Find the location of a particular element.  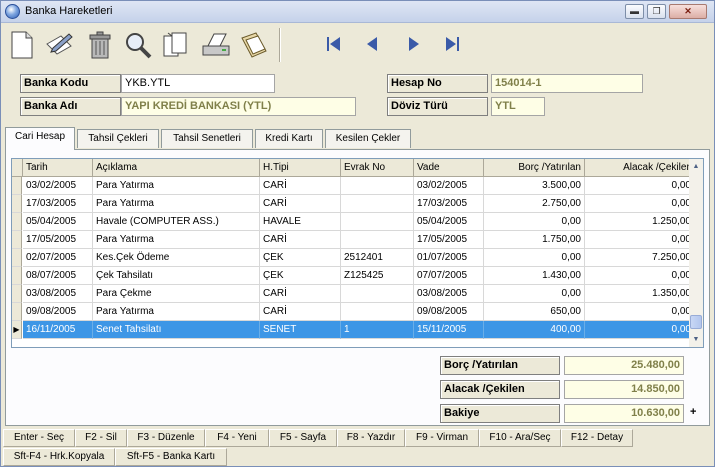

table-cell: CARİ is located at coordinates (300, 240).